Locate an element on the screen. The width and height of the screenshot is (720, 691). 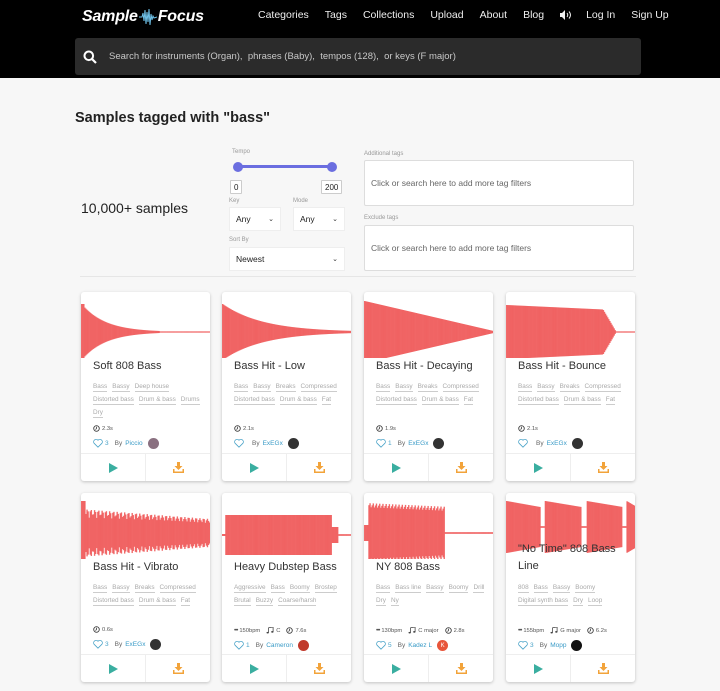
nav-tags: Tags is located at coordinates (336, 15).